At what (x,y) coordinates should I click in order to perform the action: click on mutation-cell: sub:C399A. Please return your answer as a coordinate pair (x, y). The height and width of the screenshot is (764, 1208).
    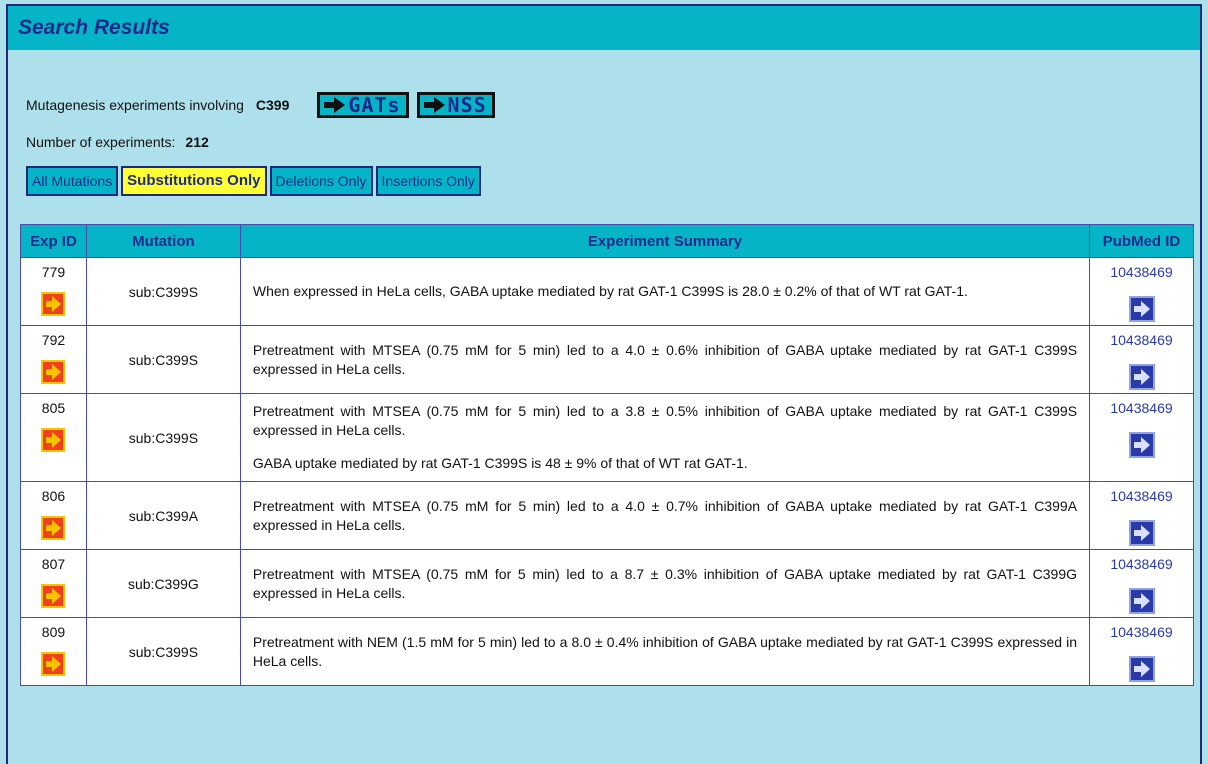
    Looking at the image, I should click on (163, 515).